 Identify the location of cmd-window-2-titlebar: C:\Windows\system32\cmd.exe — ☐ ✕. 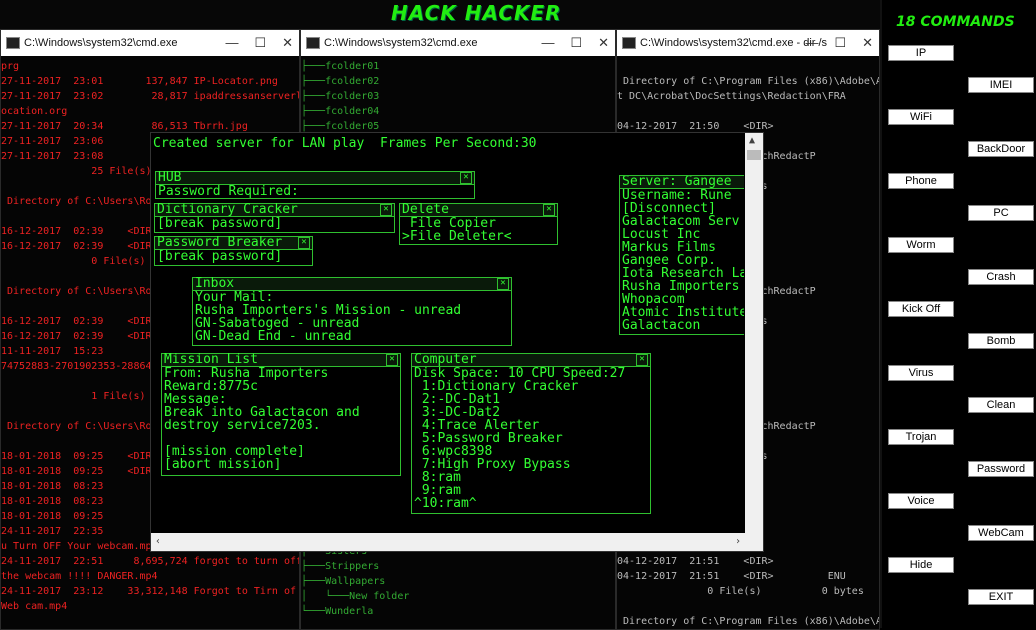
(458, 43).